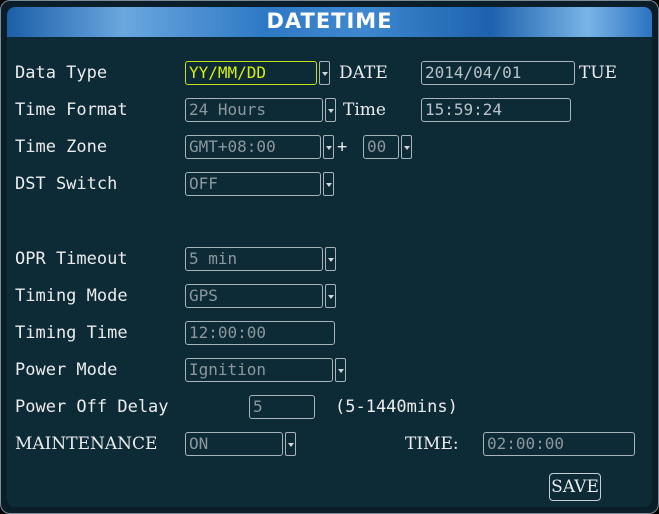 This screenshot has width=659, height=514. I want to click on data-type-label: Data Type, so click(61, 73).